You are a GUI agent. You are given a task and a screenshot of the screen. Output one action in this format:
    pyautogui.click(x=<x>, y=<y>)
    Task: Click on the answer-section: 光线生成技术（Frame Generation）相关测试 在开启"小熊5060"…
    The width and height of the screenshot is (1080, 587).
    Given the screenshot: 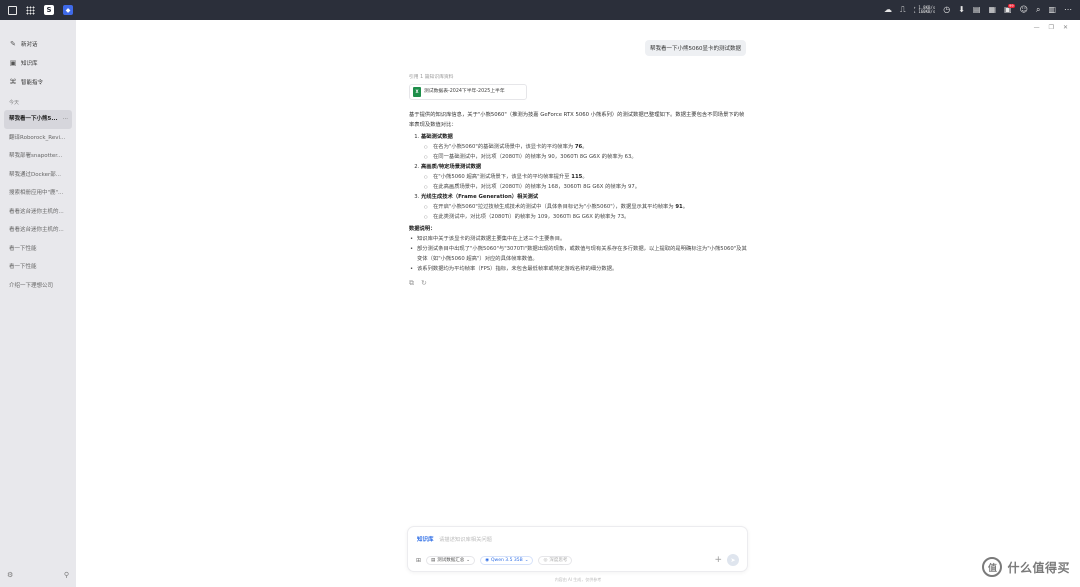 What is the action you would take?
    pyautogui.click(x=585, y=207)
    